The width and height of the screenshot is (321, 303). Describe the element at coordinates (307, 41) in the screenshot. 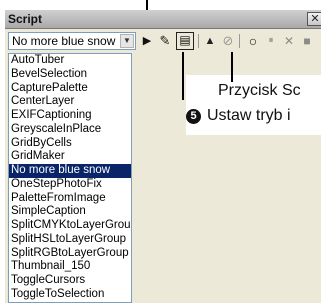

I see `stop-recording-icon: ■` at that location.